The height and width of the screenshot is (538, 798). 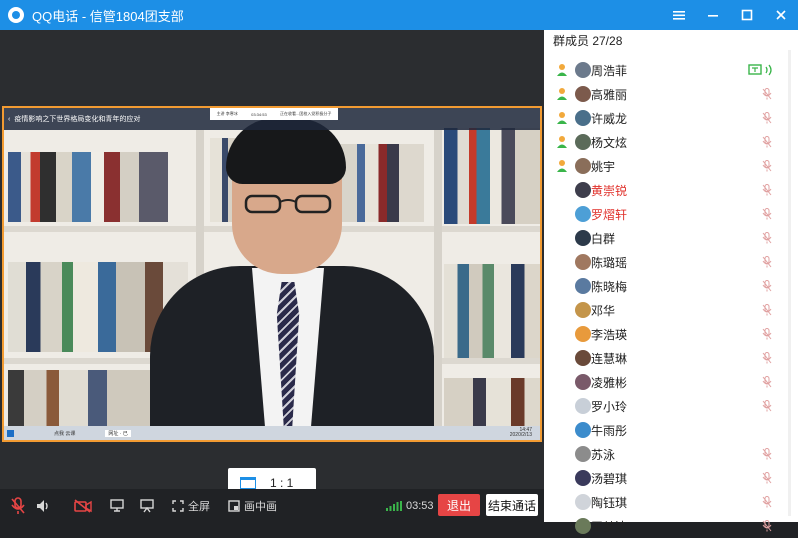 What do you see at coordinates (609, 406) in the screenshot?
I see `member-name: 罗小玲` at bounding box center [609, 406].